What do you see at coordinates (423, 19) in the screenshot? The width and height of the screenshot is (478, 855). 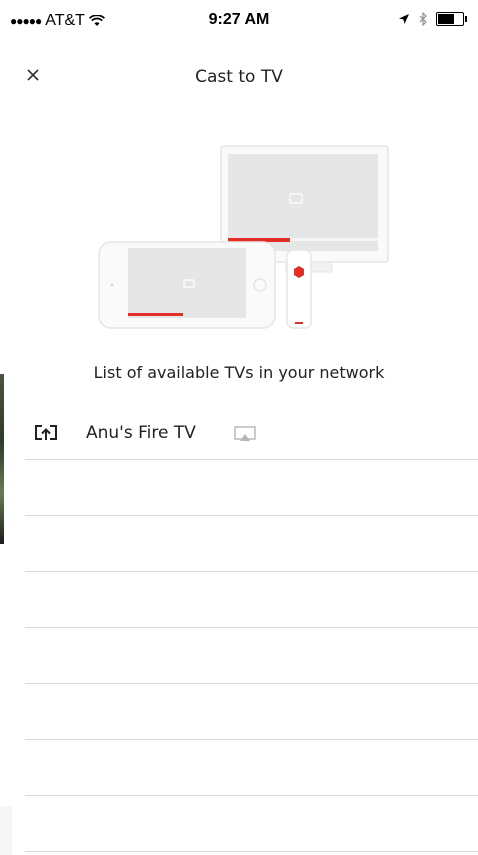 I see `bluetooth-icon` at bounding box center [423, 19].